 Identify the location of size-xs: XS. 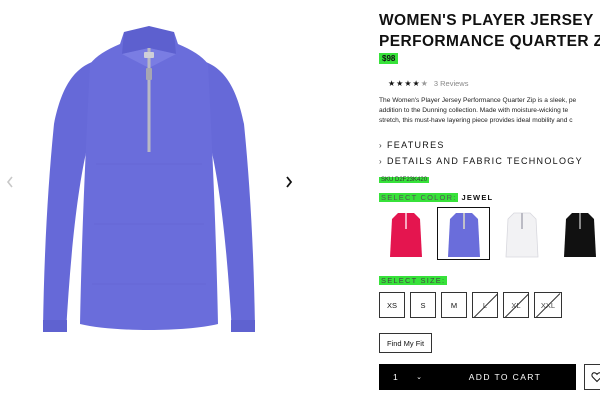
(392, 305).